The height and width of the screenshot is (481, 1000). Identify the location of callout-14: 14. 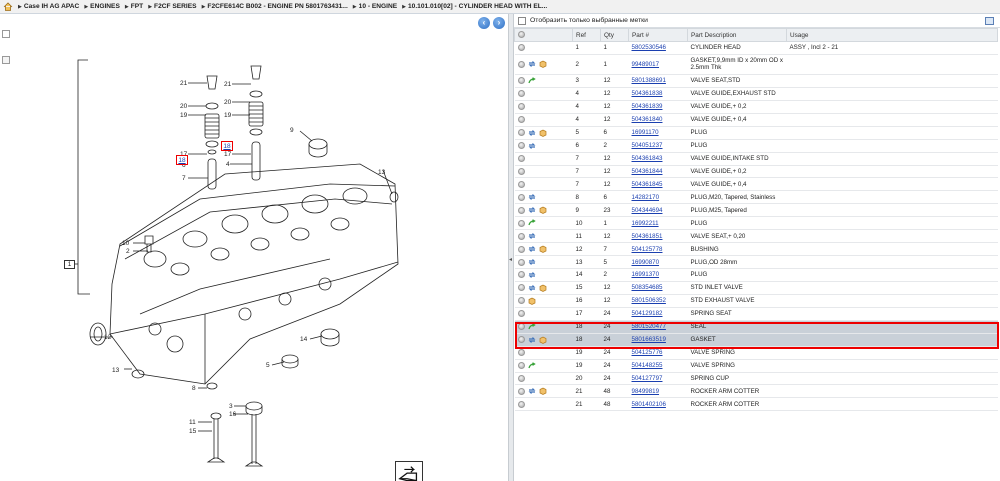
(304, 339).